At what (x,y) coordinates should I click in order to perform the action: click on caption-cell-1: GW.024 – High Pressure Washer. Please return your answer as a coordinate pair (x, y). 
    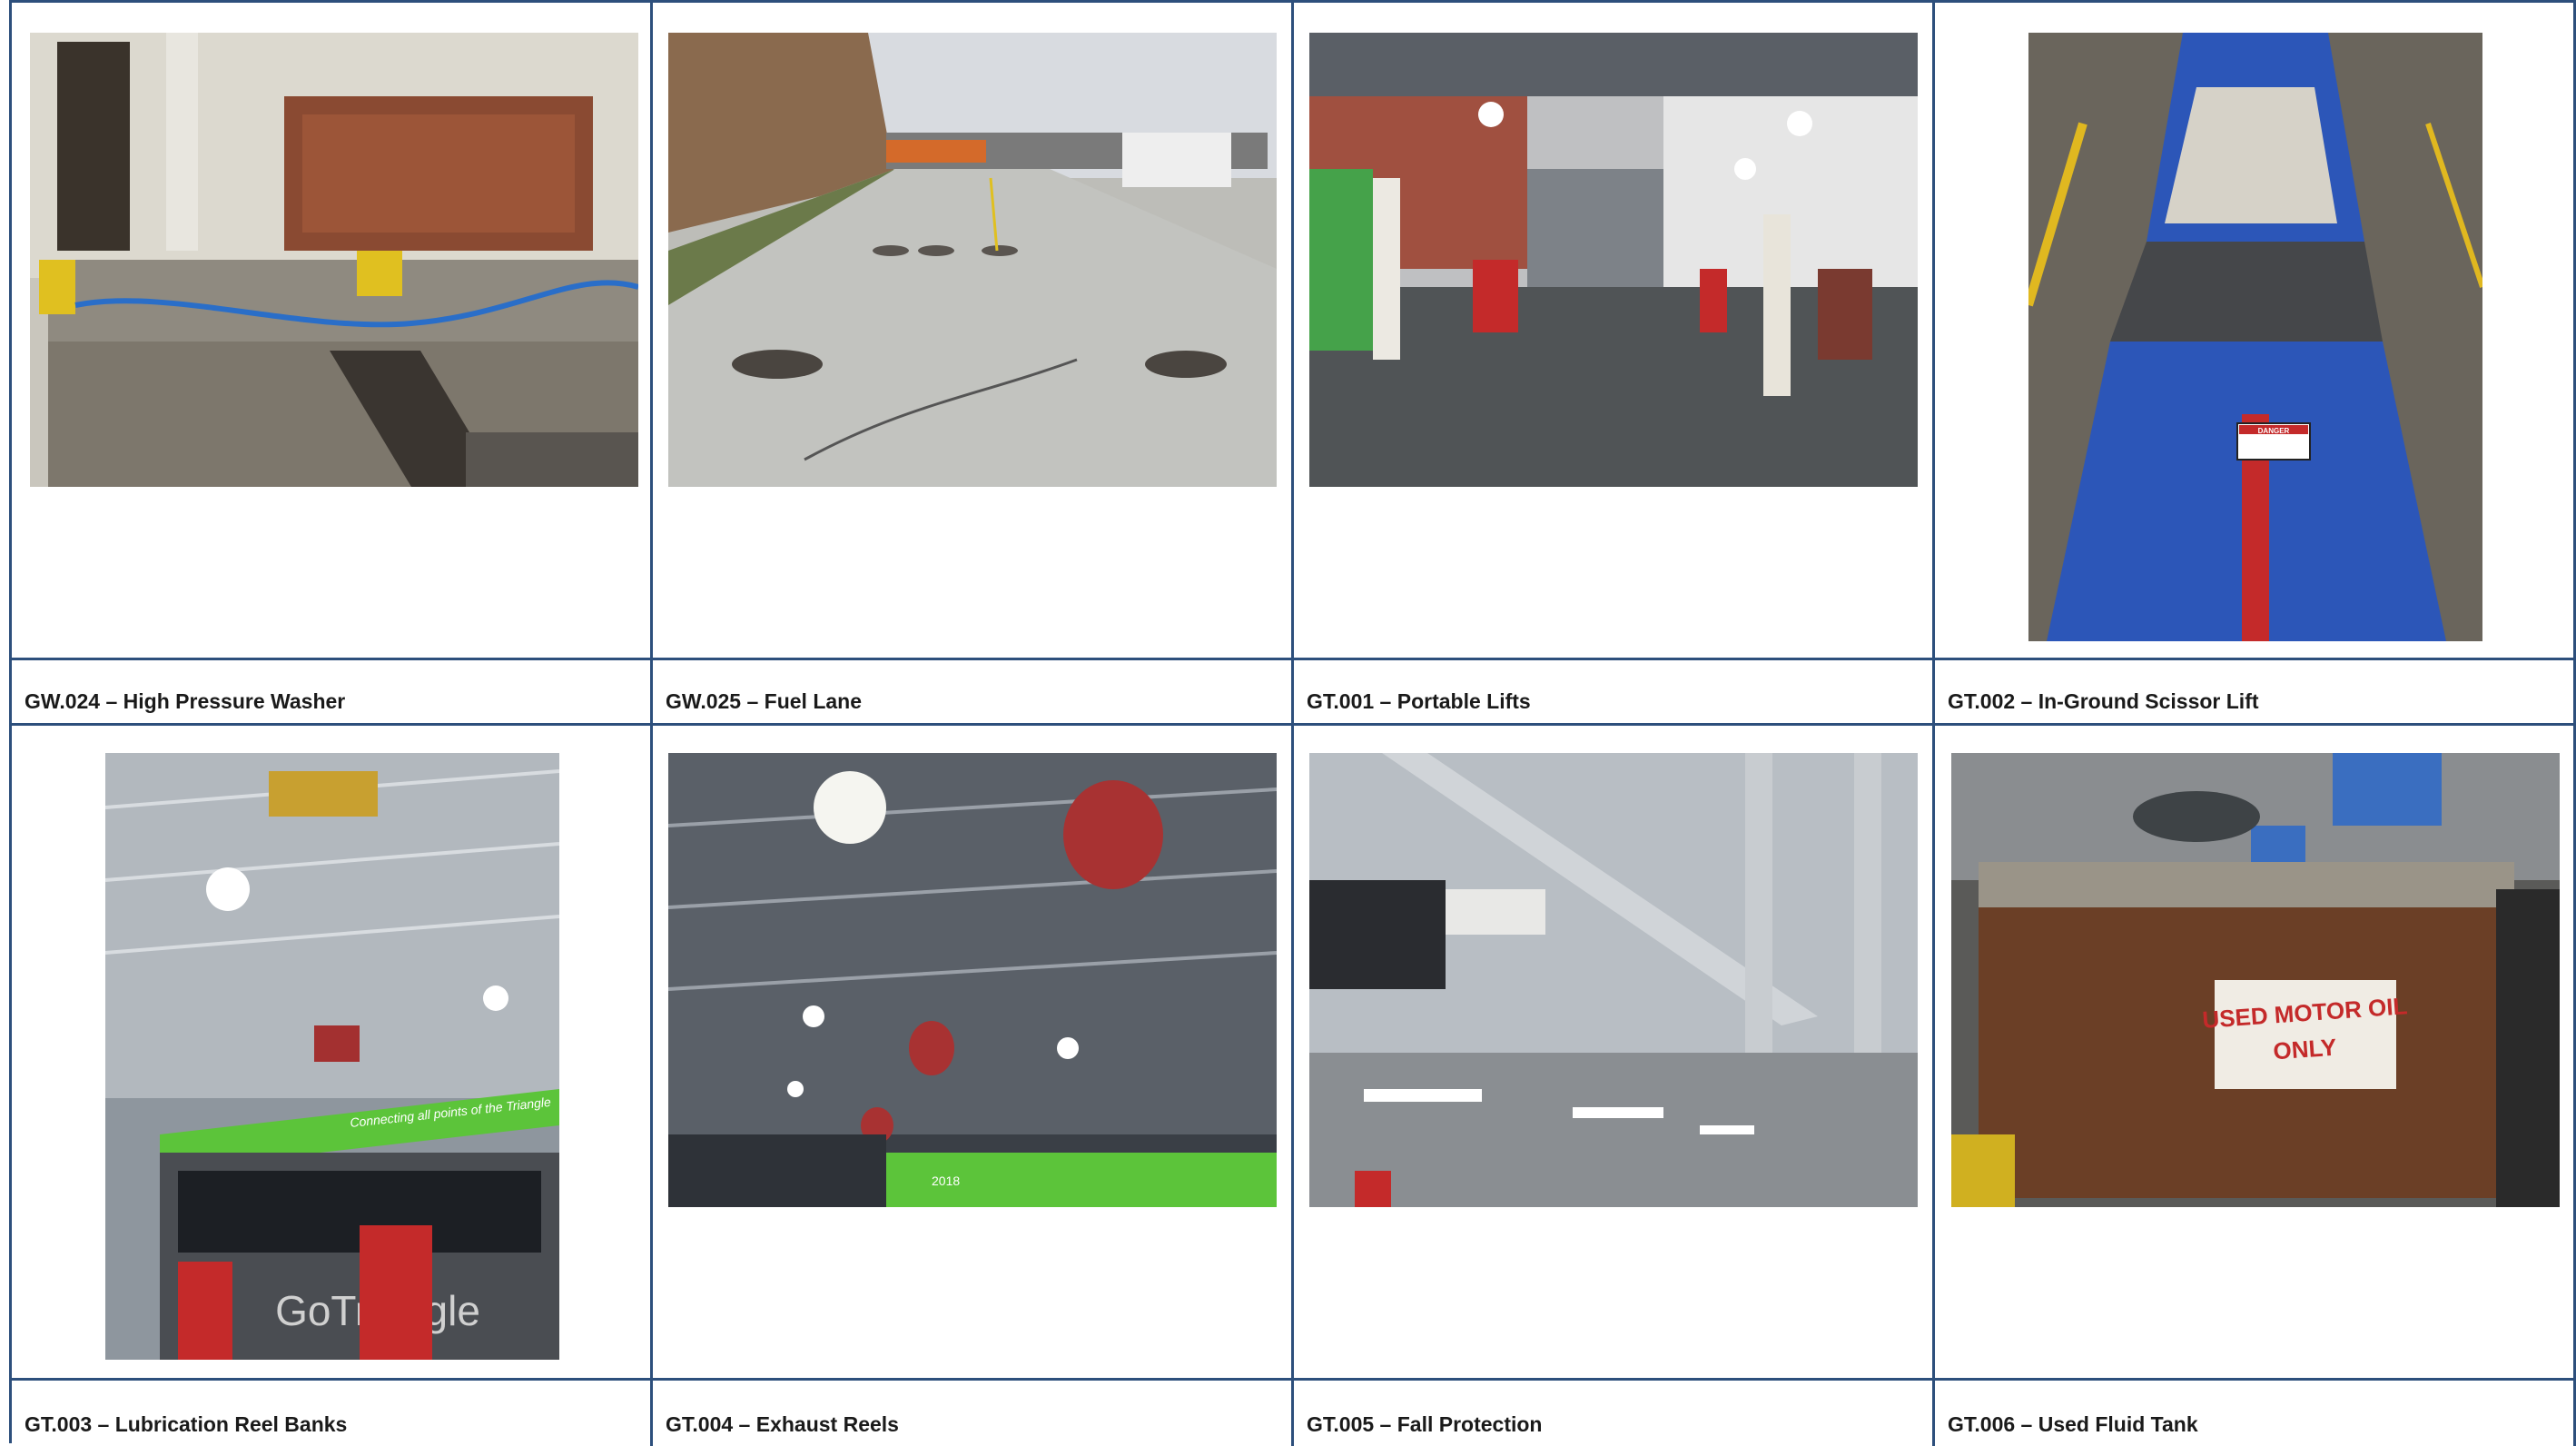
    Looking at the image, I should click on (332, 693).